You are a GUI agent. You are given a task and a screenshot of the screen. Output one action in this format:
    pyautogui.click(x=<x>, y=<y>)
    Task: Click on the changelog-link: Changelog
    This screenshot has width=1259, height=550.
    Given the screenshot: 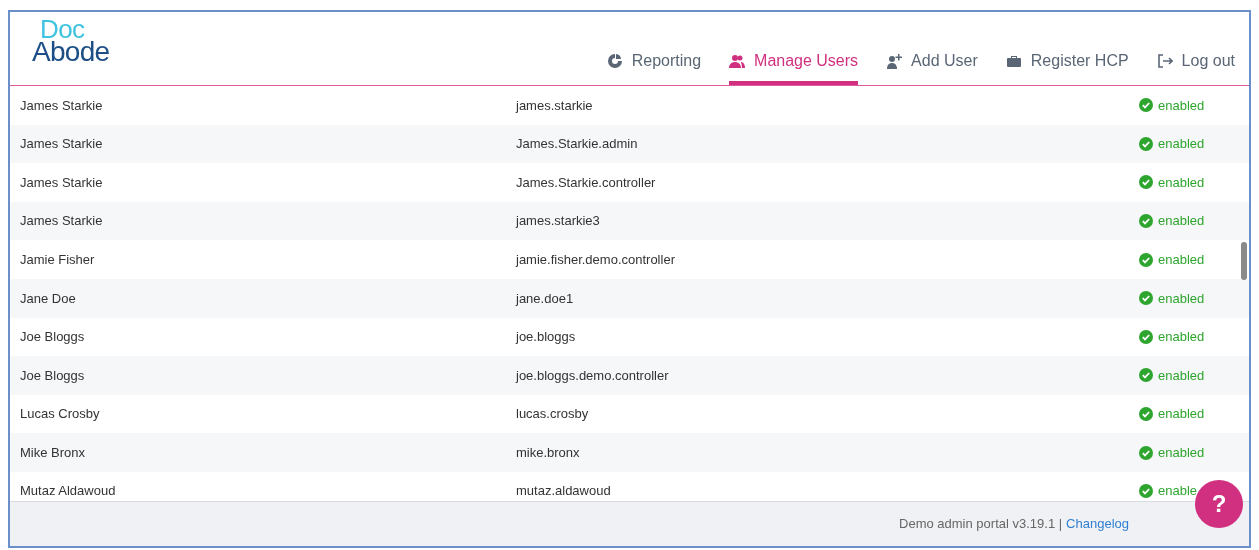 What is the action you would take?
    pyautogui.click(x=1097, y=524)
    